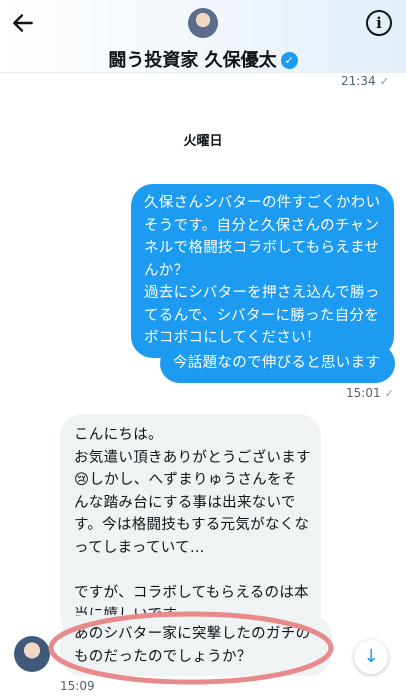 Image resolution: width=406 pixels, height=700 pixels. I want to click on message-line: 過去にシバターを押さえ込んで勝っ, so click(262, 293).